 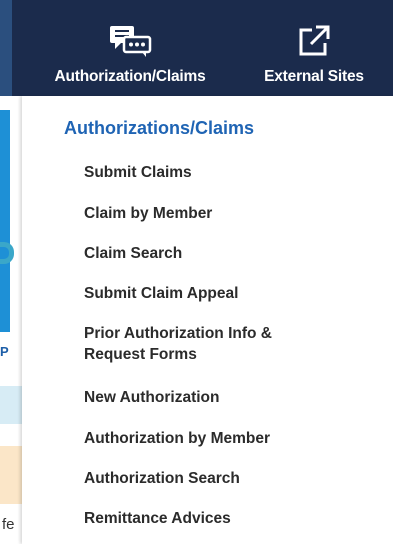 What do you see at coordinates (314, 76) in the screenshot?
I see `nav-external-sites-label: External Sites` at bounding box center [314, 76].